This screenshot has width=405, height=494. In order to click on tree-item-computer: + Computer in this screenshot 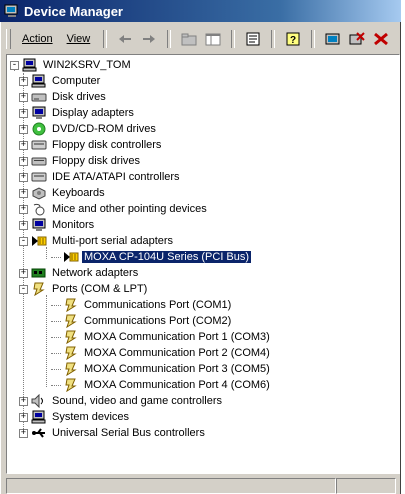, I will do `click(60, 81)`.